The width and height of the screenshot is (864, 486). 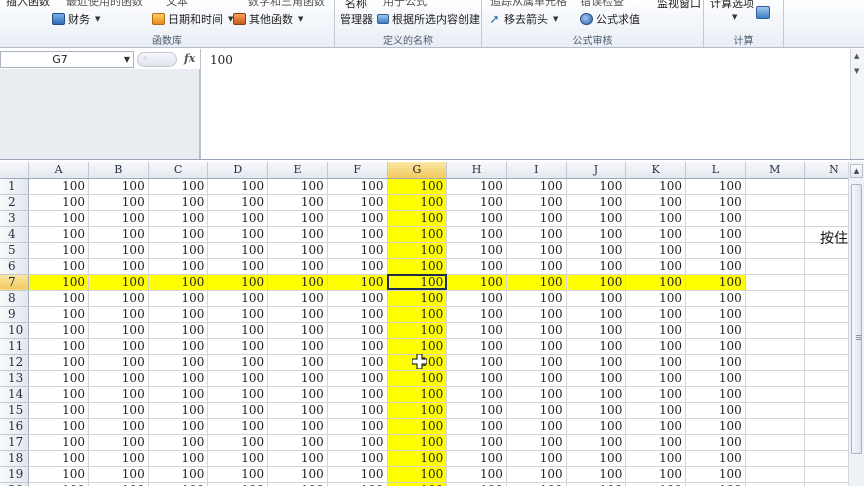 What do you see at coordinates (656, 362) in the screenshot?
I see `cell-k12: 100` at bounding box center [656, 362].